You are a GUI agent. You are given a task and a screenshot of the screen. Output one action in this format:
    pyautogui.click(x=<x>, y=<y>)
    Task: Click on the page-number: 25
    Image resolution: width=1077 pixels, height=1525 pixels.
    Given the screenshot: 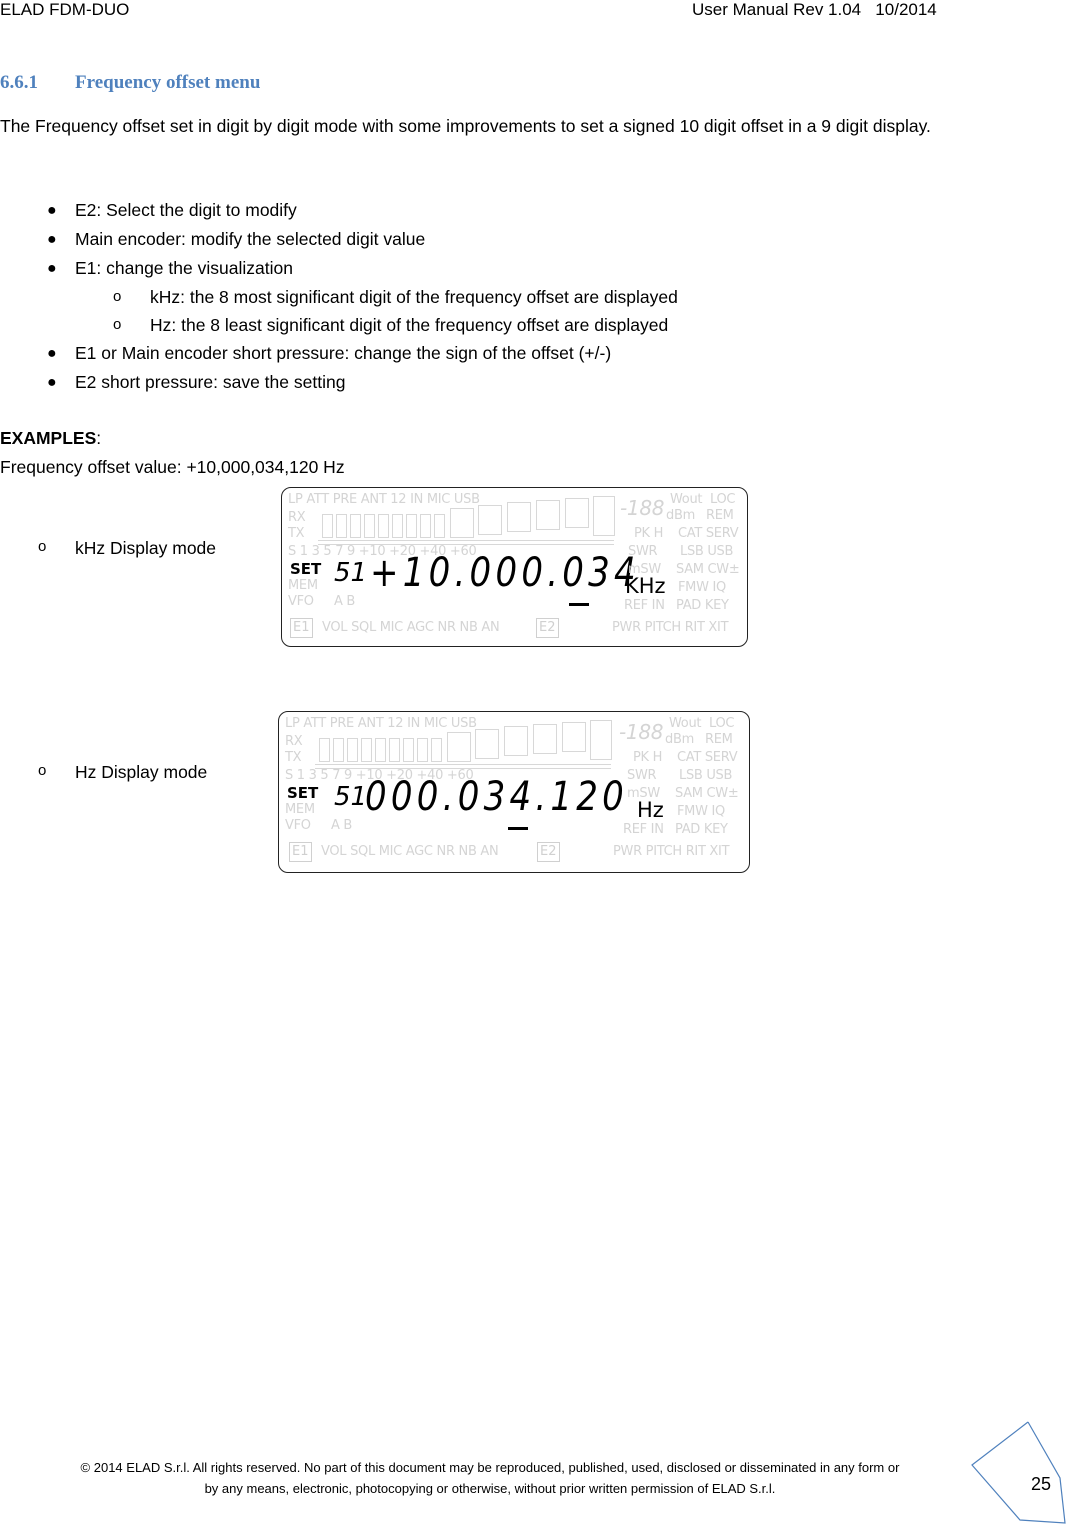 What is the action you would take?
    pyautogui.click(x=1041, y=1484)
    